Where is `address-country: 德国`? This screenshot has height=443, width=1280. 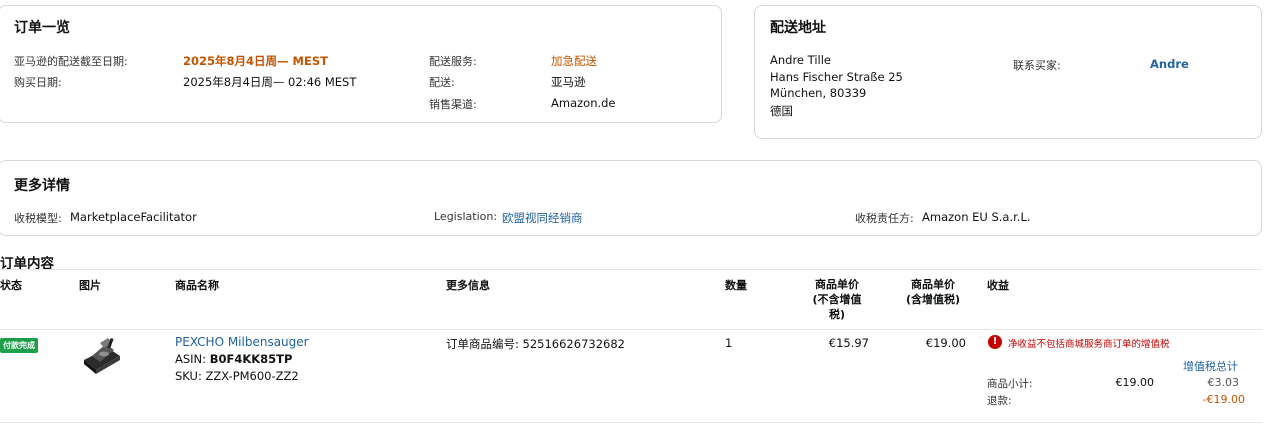
address-country: 德国 is located at coordinates (781, 111).